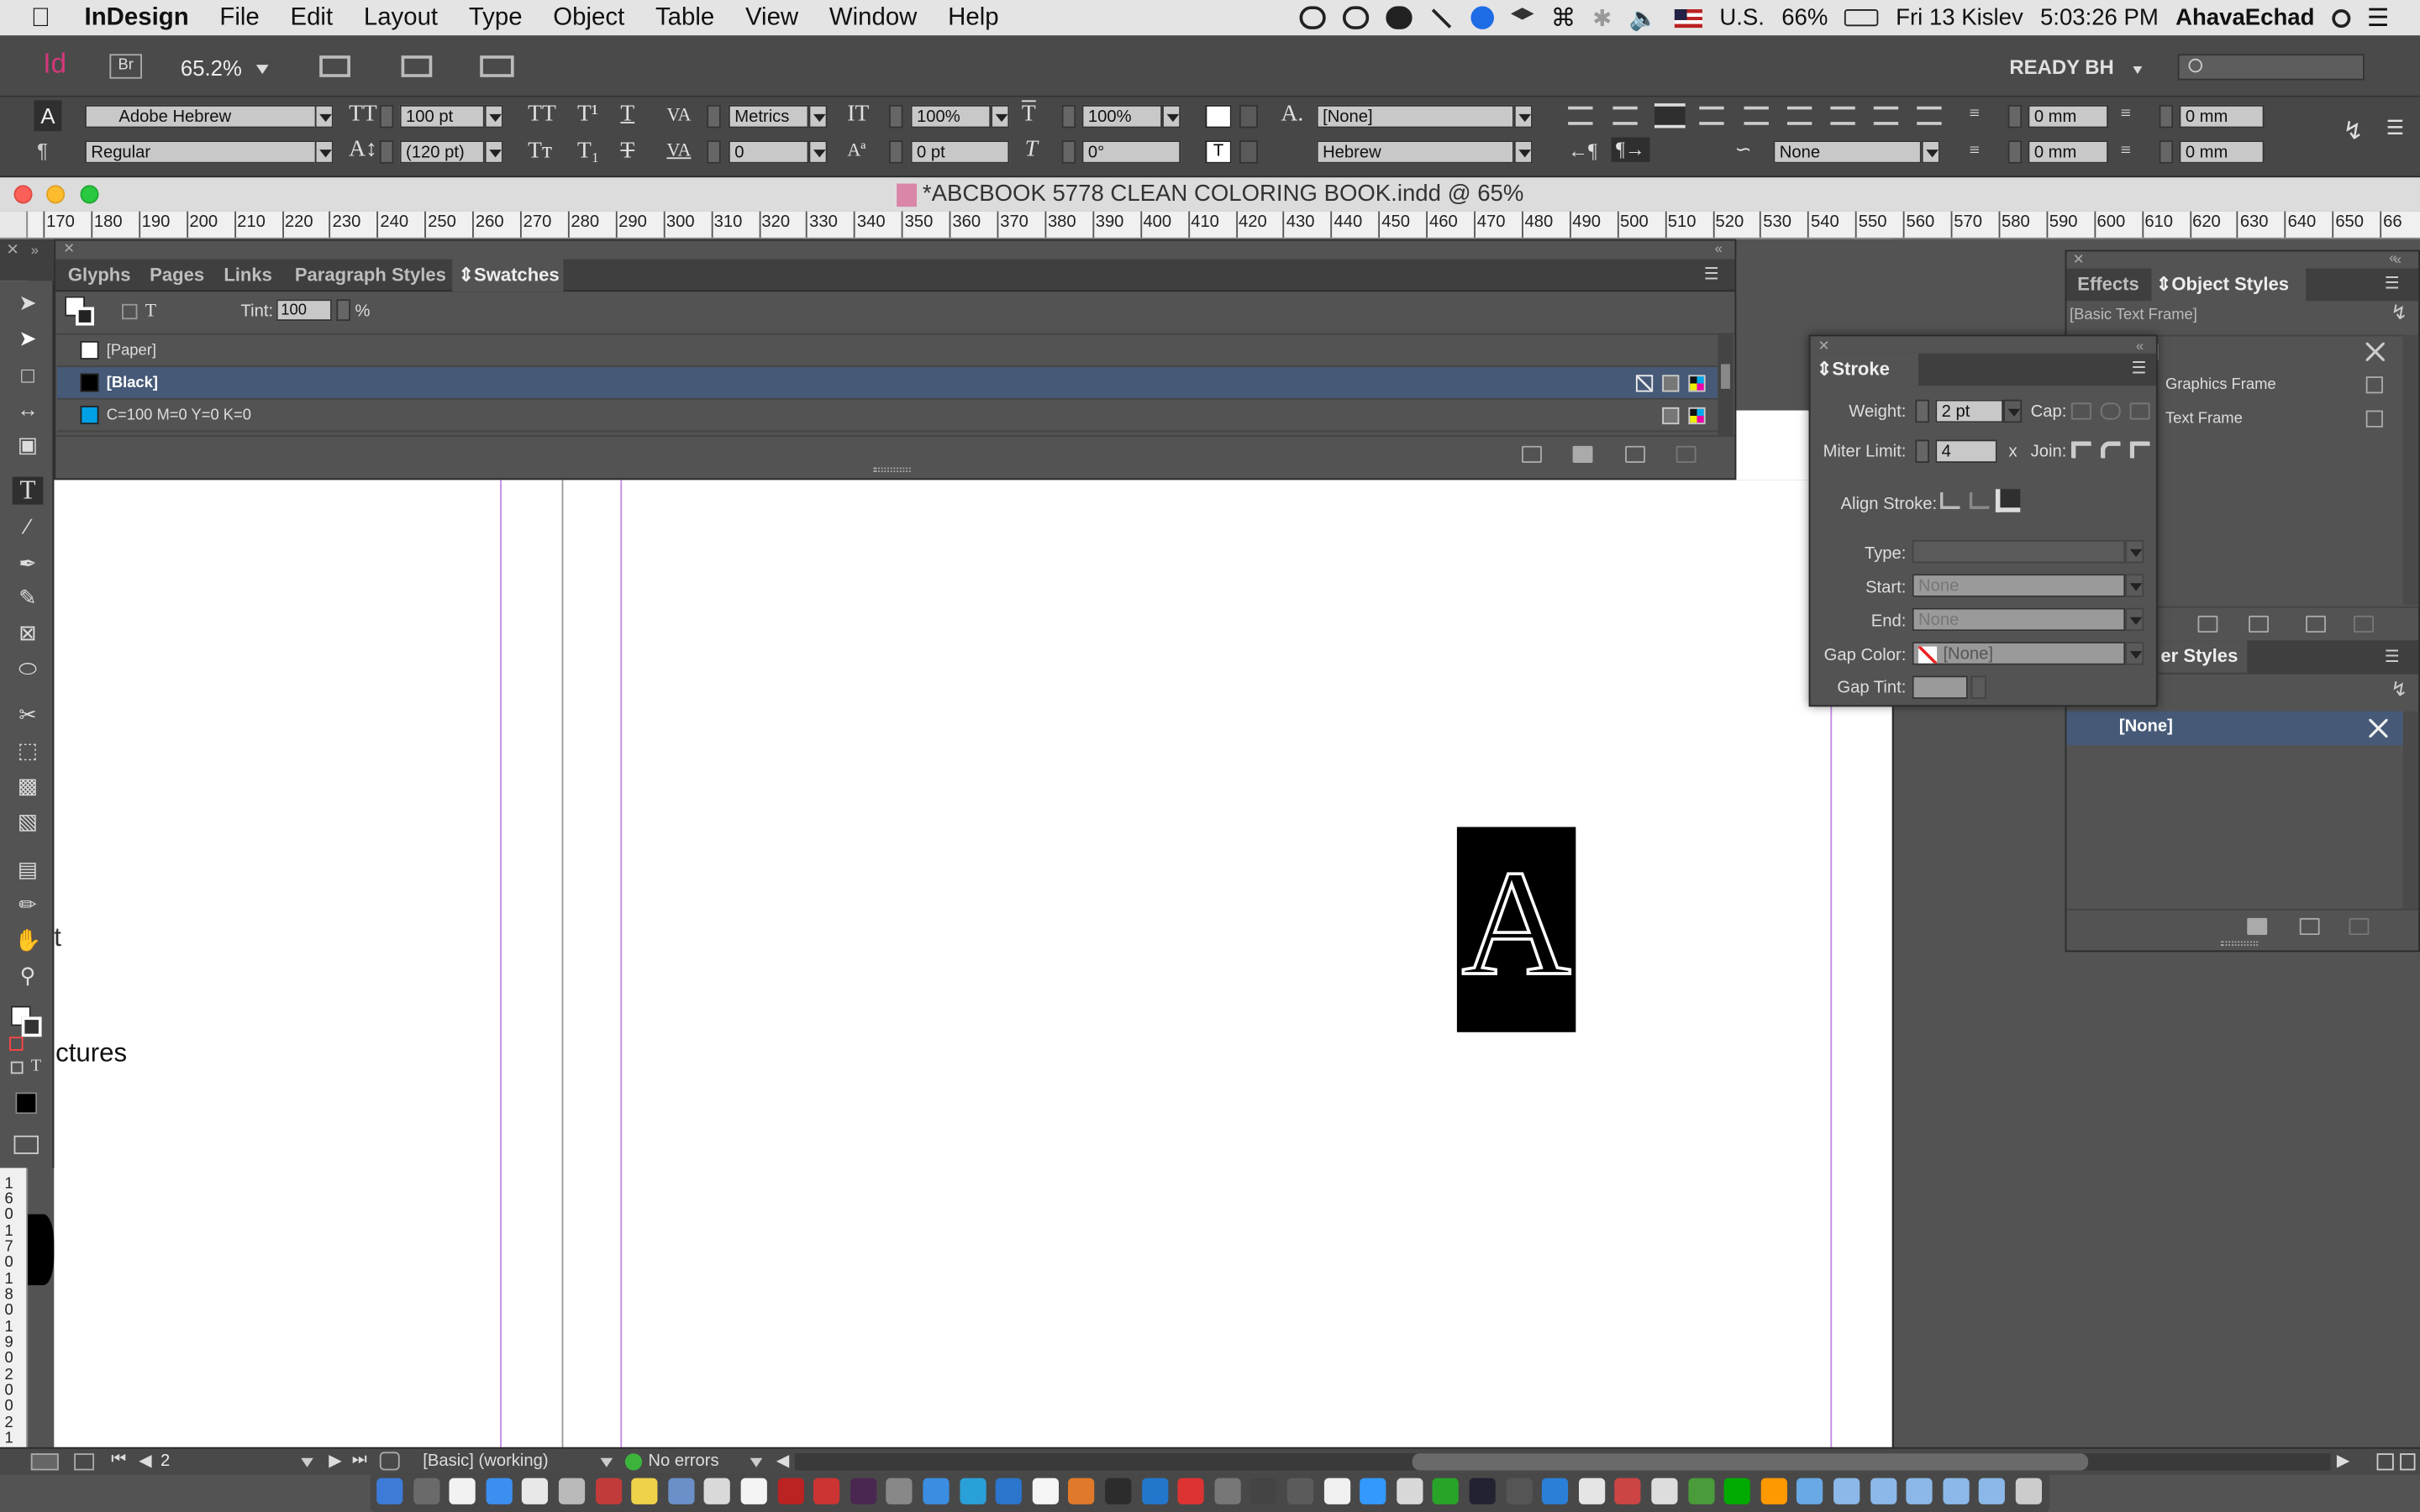 The width and height of the screenshot is (2420, 1512). Describe the element at coordinates (2208, 624) in the screenshot. I see `clear-overrides-icon` at that location.